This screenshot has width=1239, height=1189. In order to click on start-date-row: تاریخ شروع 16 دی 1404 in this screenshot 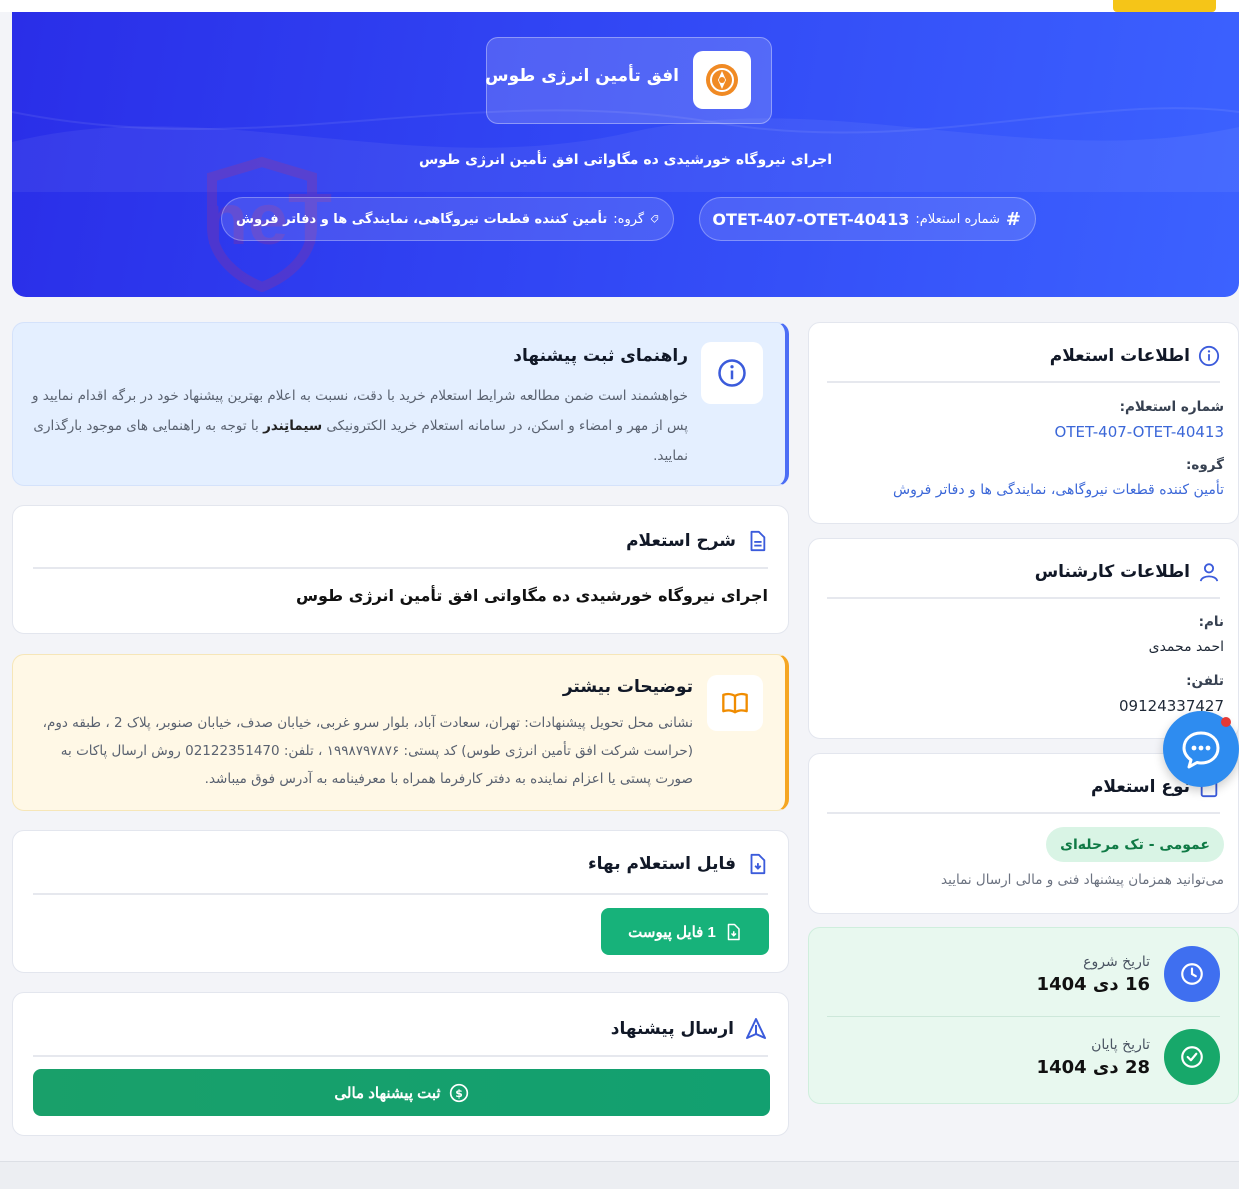, I will do `click(1128, 974)`.